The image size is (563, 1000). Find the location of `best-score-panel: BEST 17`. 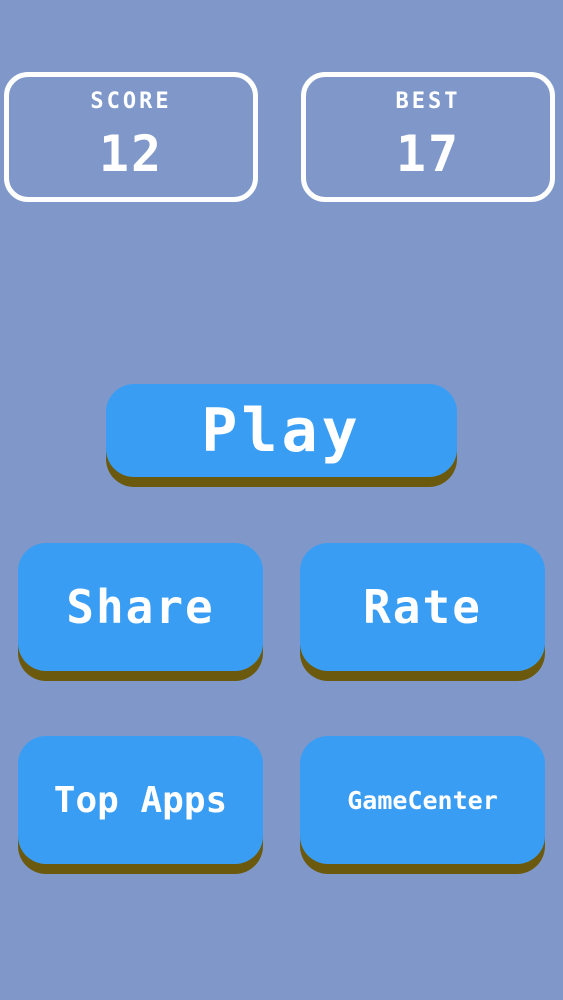

best-score-panel: BEST 17 is located at coordinates (428, 137).